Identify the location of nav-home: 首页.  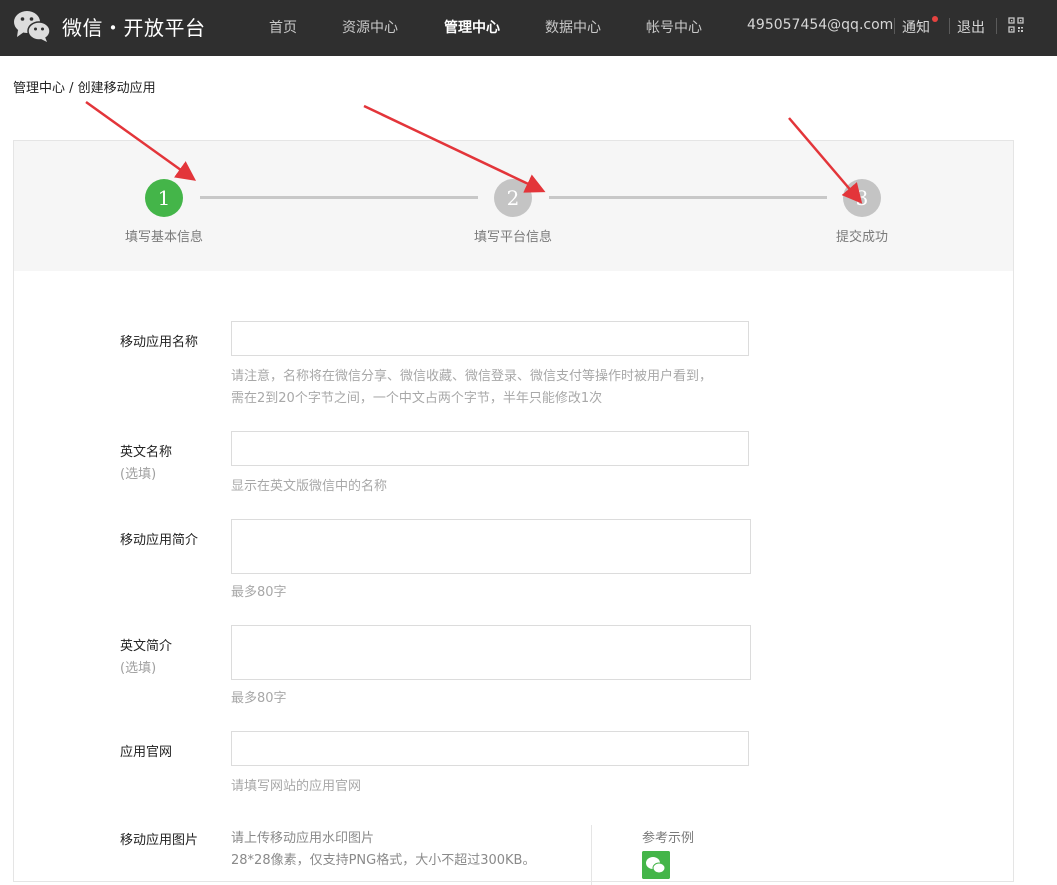
(283, 27).